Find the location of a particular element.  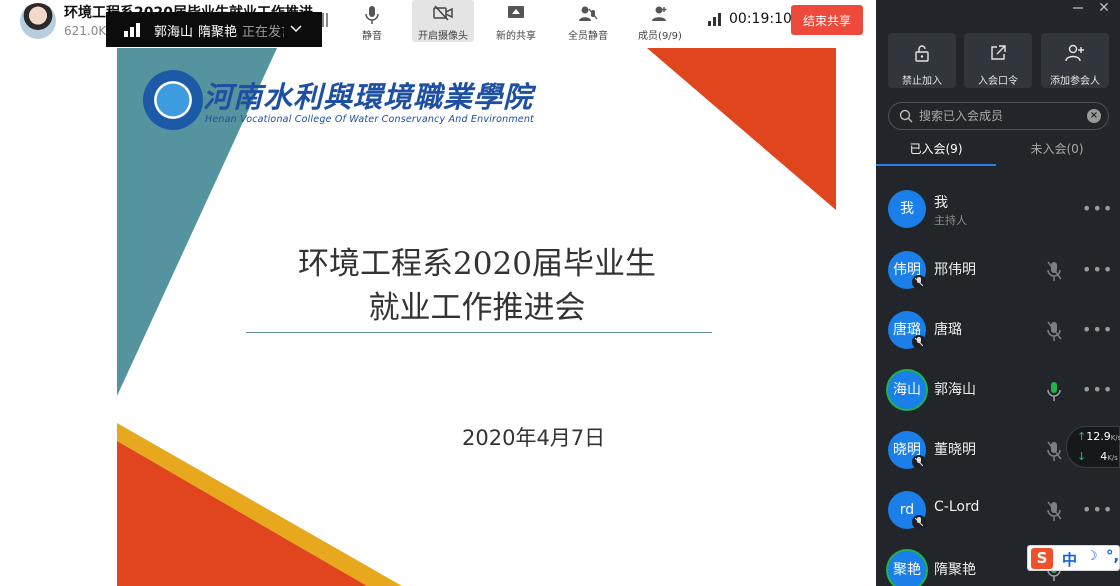

slide-date: 2020年4月7日 is located at coordinates (534, 438).